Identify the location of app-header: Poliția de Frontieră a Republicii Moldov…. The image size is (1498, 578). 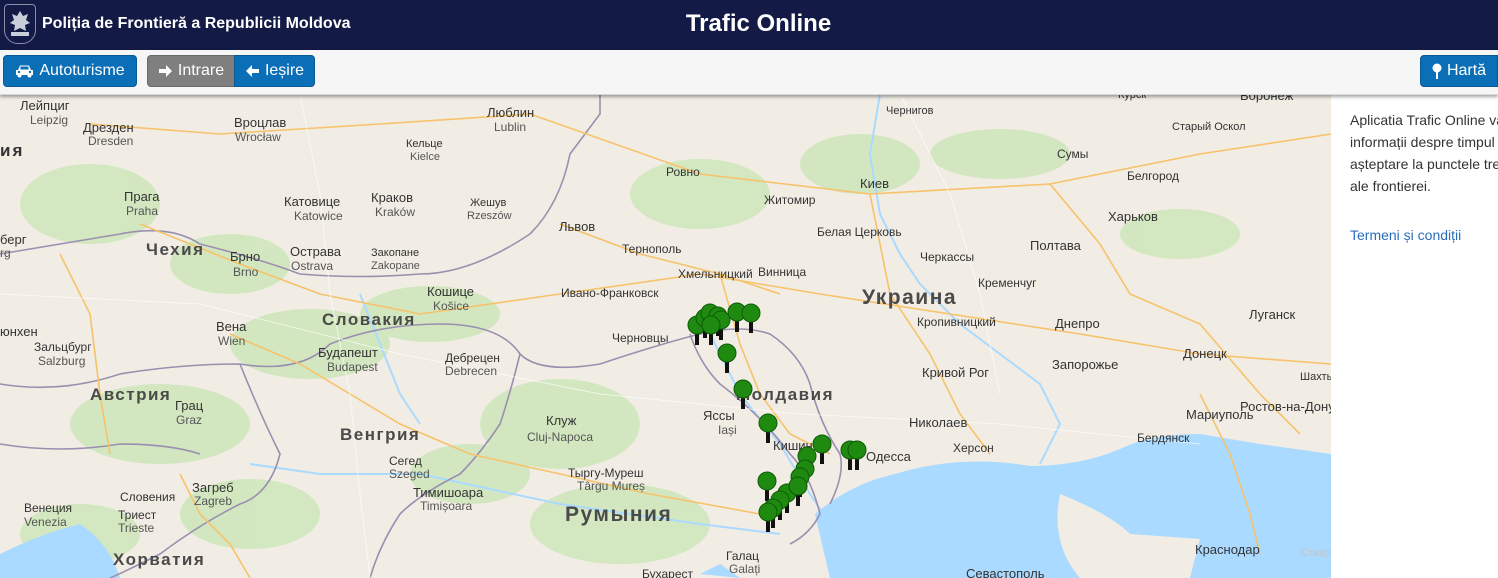
(749, 25).